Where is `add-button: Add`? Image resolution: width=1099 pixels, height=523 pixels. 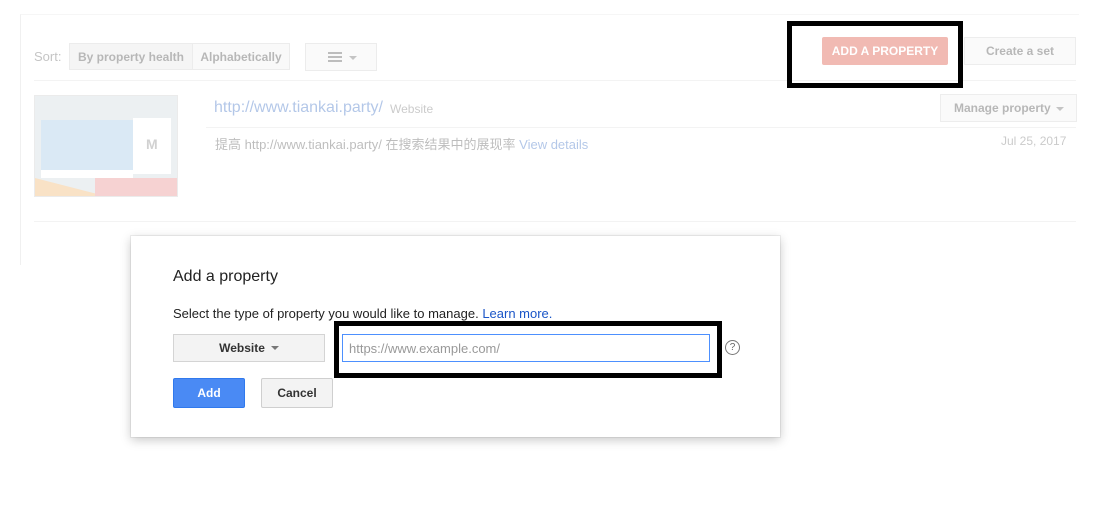 add-button: Add is located at coordinates (209, 393).